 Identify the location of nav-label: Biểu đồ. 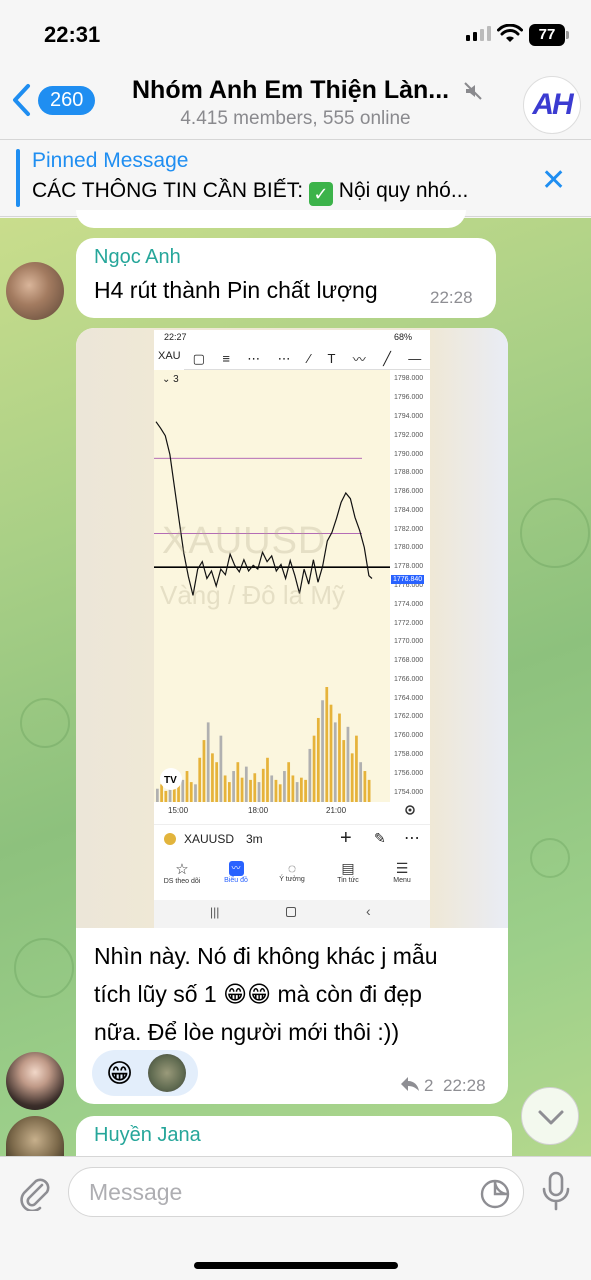
(236, 880).